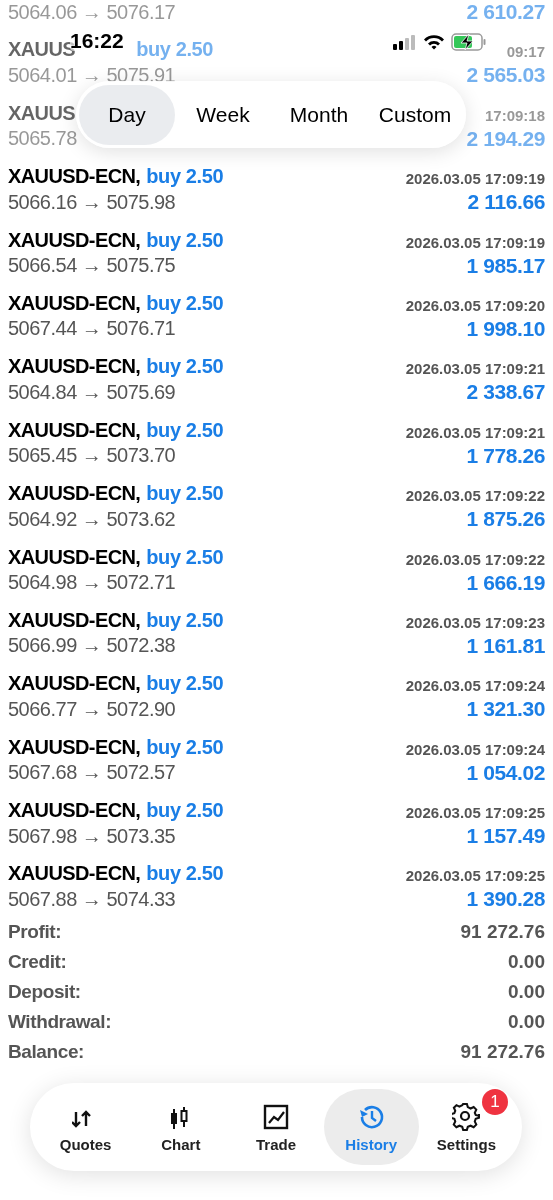 The width and height of the screenshot is (553, 1200). Describe the element at coordinates (181, 1127) in the screenshot. I see `nav-tab: Chart` at that location.